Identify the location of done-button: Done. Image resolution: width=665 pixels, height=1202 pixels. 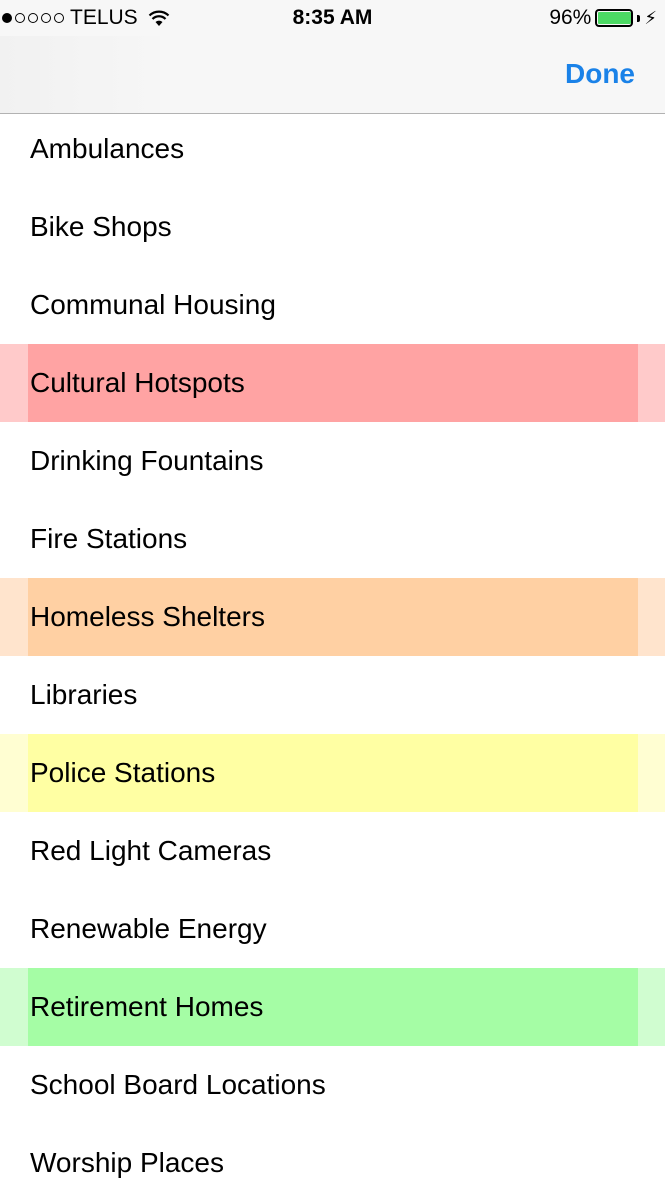
(600, 74).